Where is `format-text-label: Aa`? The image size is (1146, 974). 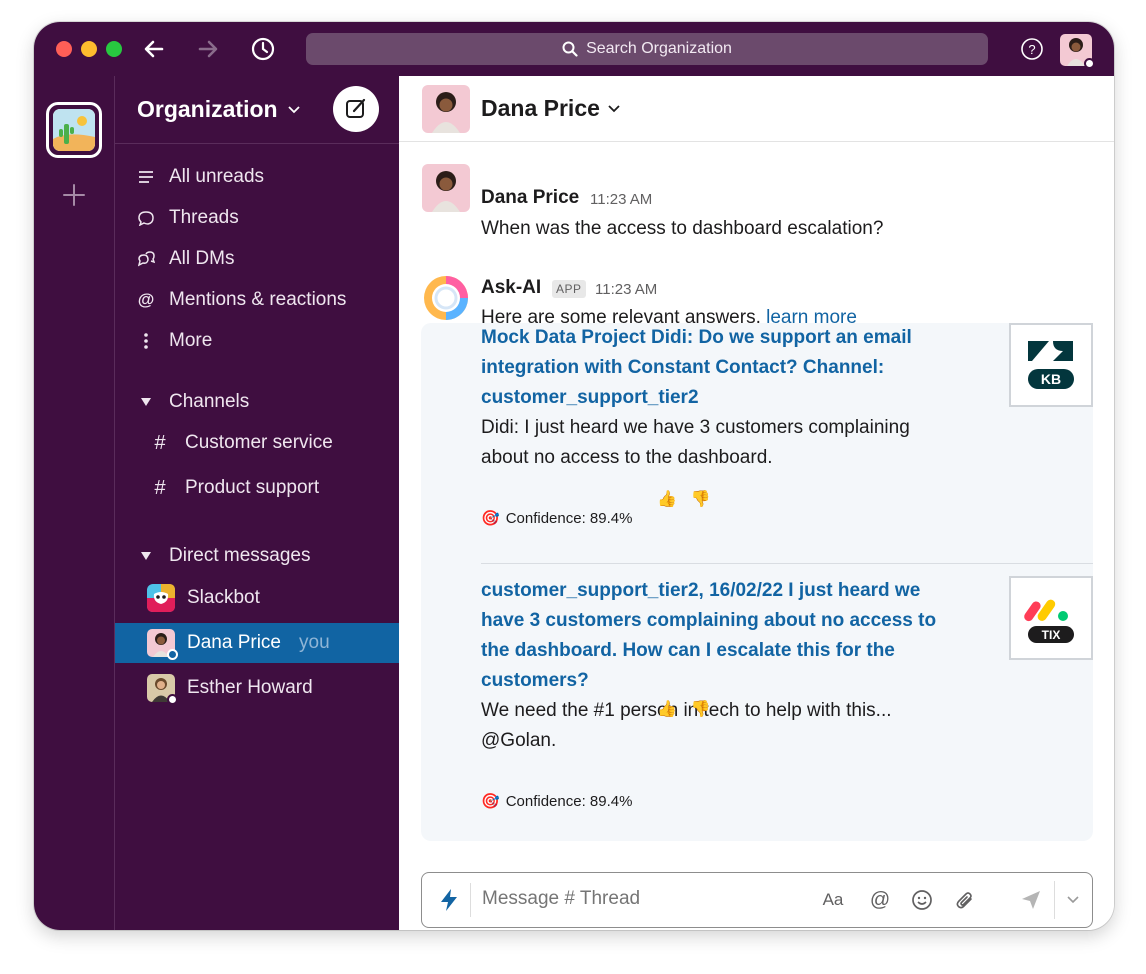 format-text-label: Aa is located at coordinates (833, 899).